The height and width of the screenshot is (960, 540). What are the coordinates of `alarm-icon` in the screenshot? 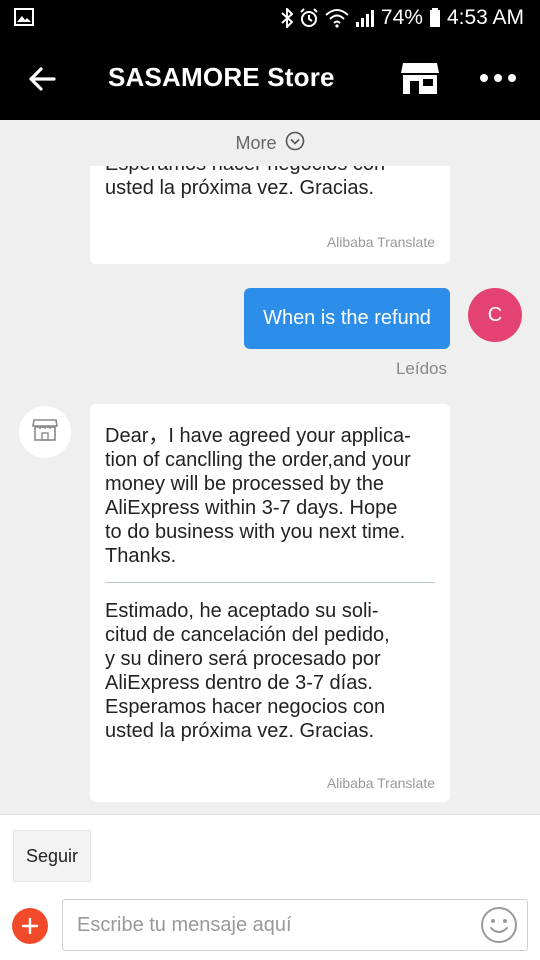 It's located at (309, 18).